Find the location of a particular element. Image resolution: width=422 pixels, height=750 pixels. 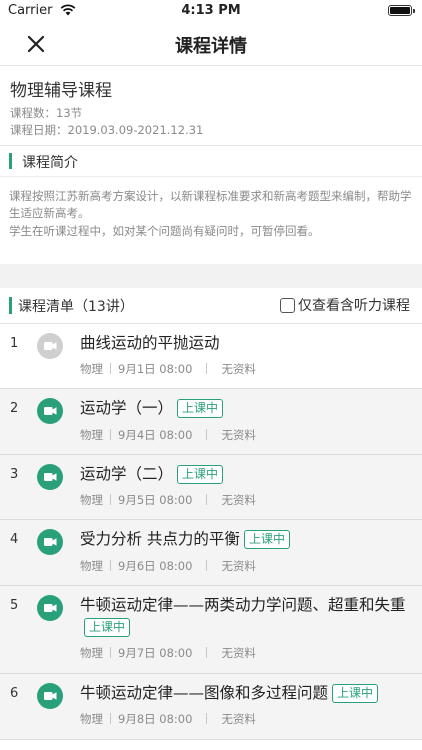

intro-line-2: 学生在听课过程中，如对某个问题尚有疑问时，可暂停回看。 is located at coordinates (164, 231).